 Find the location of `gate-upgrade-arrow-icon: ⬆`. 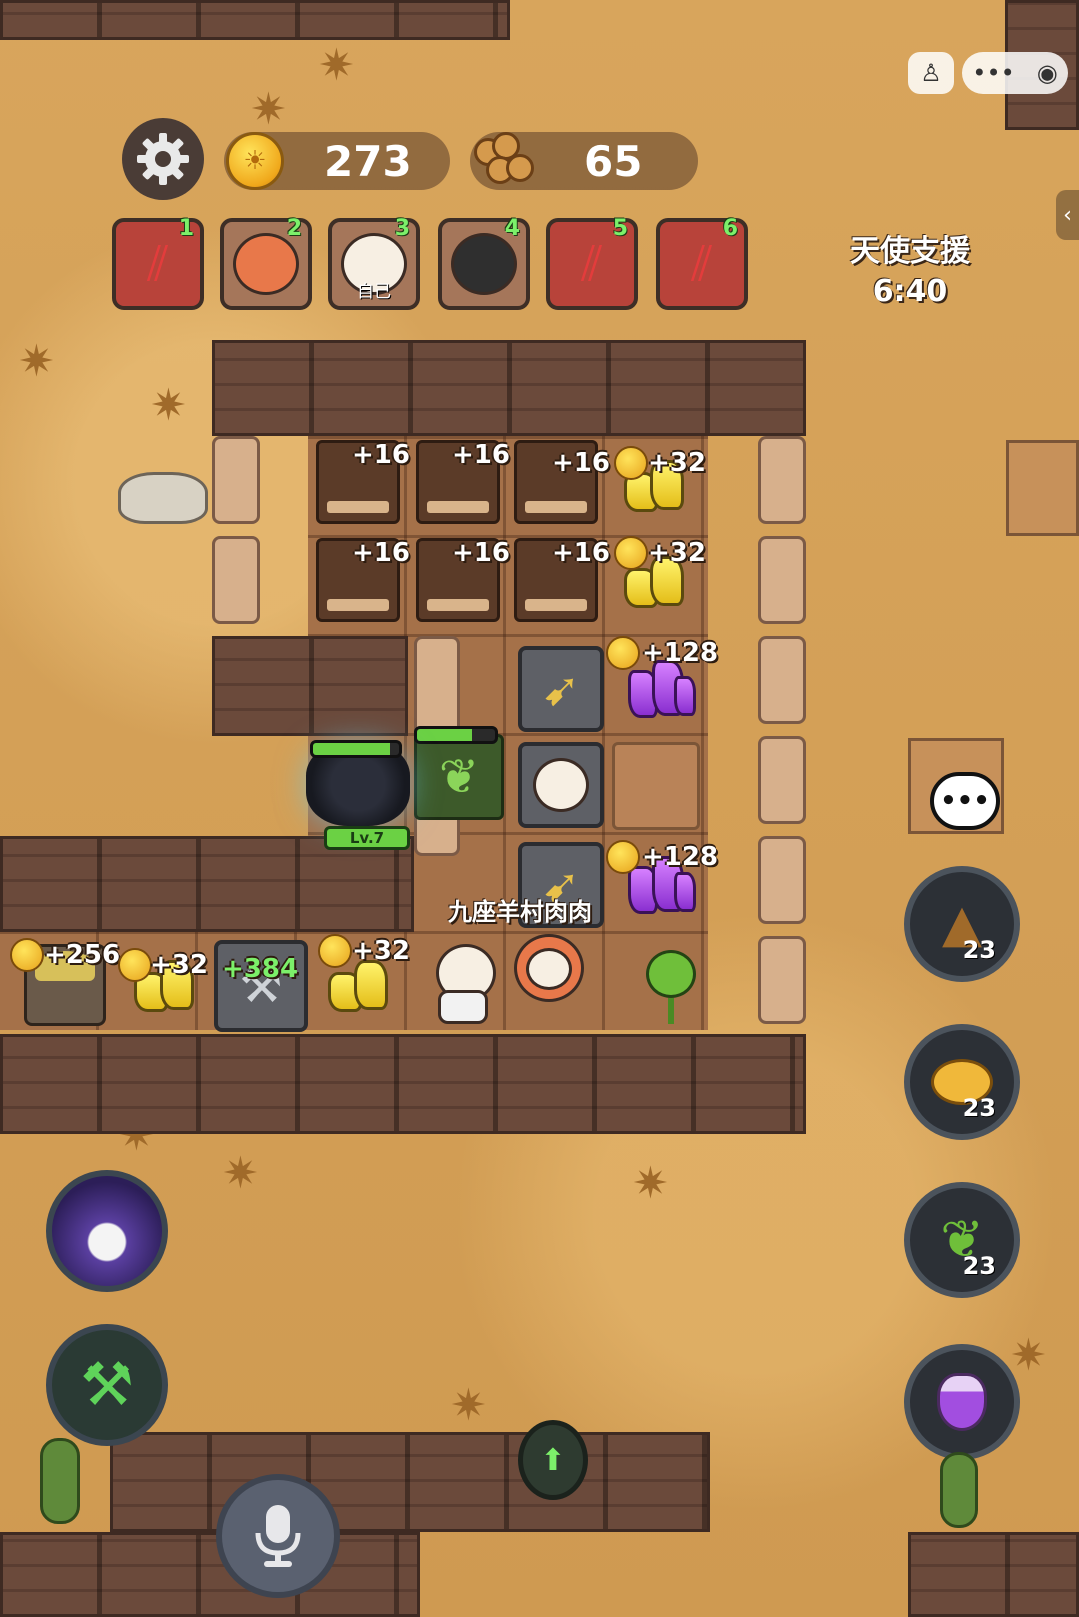

gate-upgrade-arrow-icon: ⬆ is located at coordinates (553, 1460).